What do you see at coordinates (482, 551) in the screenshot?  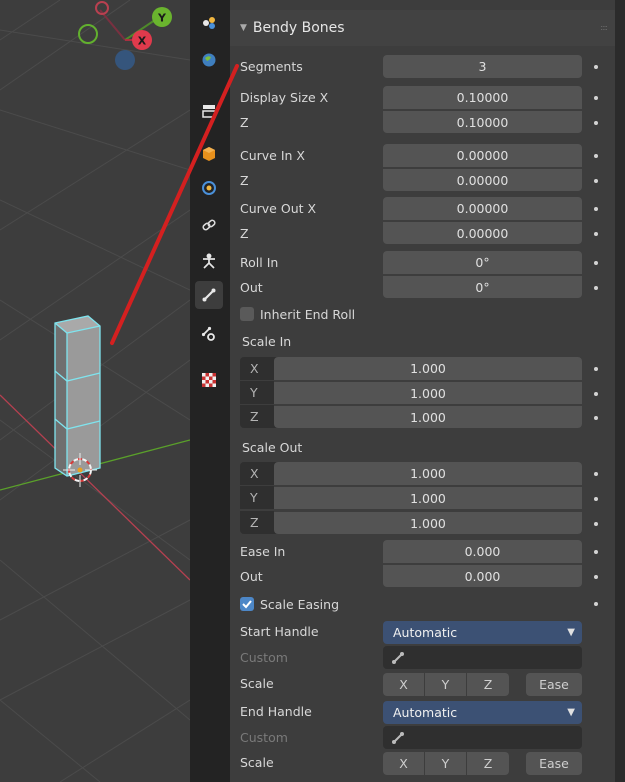 I see `ease-in-field: 0.000` at bounding box center [482, 551].